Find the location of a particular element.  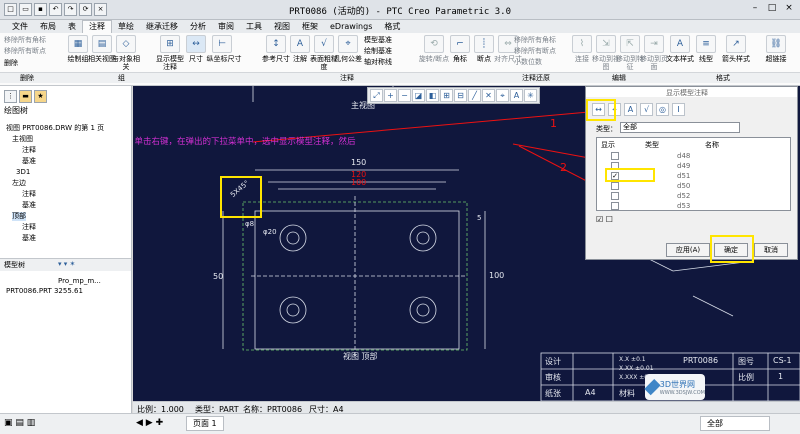

minimize-icon: – is located at coordinates (755, 9).